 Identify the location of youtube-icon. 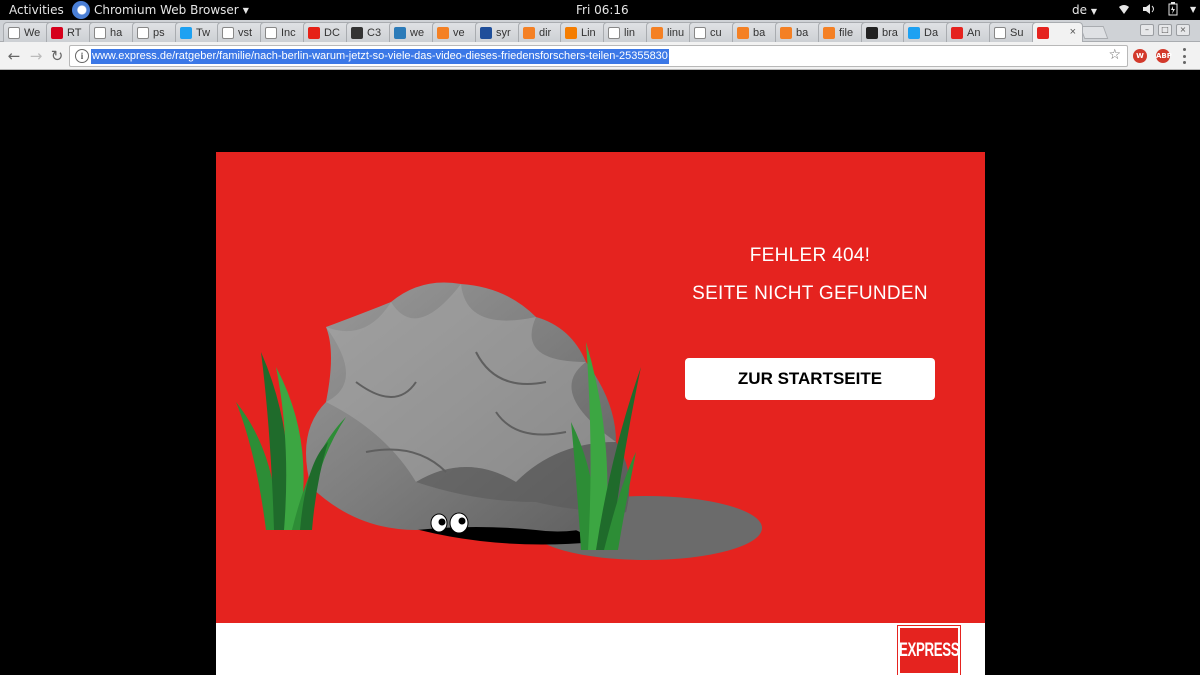
(314, 32).